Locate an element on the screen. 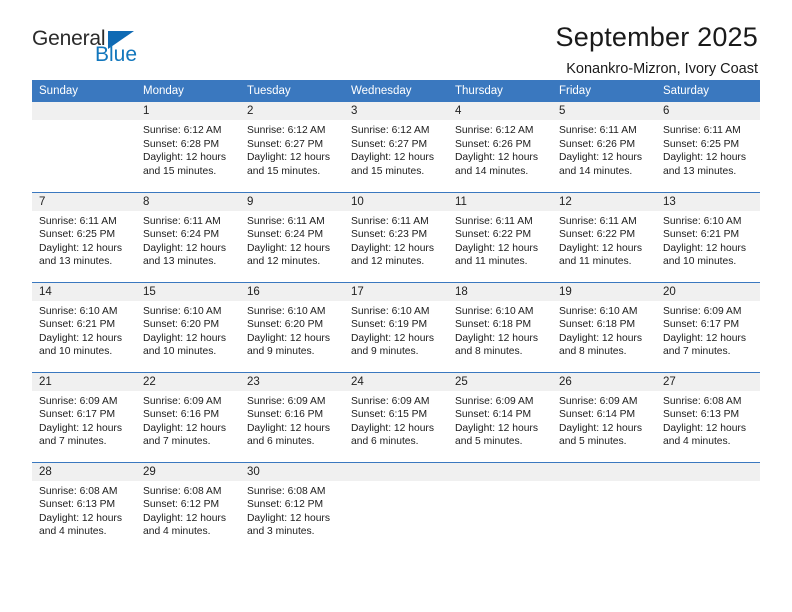  day-number: 14 is located at coordinates (84, 291).